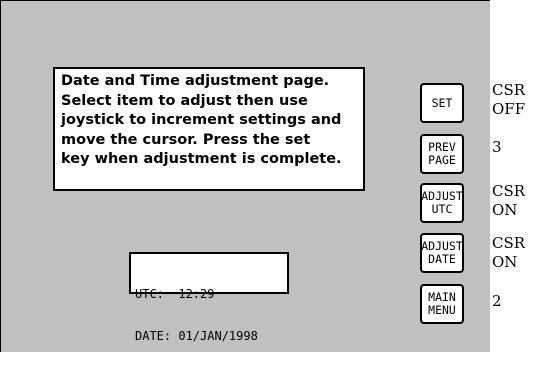  What do you see at coordinates (442, 259) in the screenshot?
I see `adjust-date-button-label-2: DATE` at bounding box center [442, 259].